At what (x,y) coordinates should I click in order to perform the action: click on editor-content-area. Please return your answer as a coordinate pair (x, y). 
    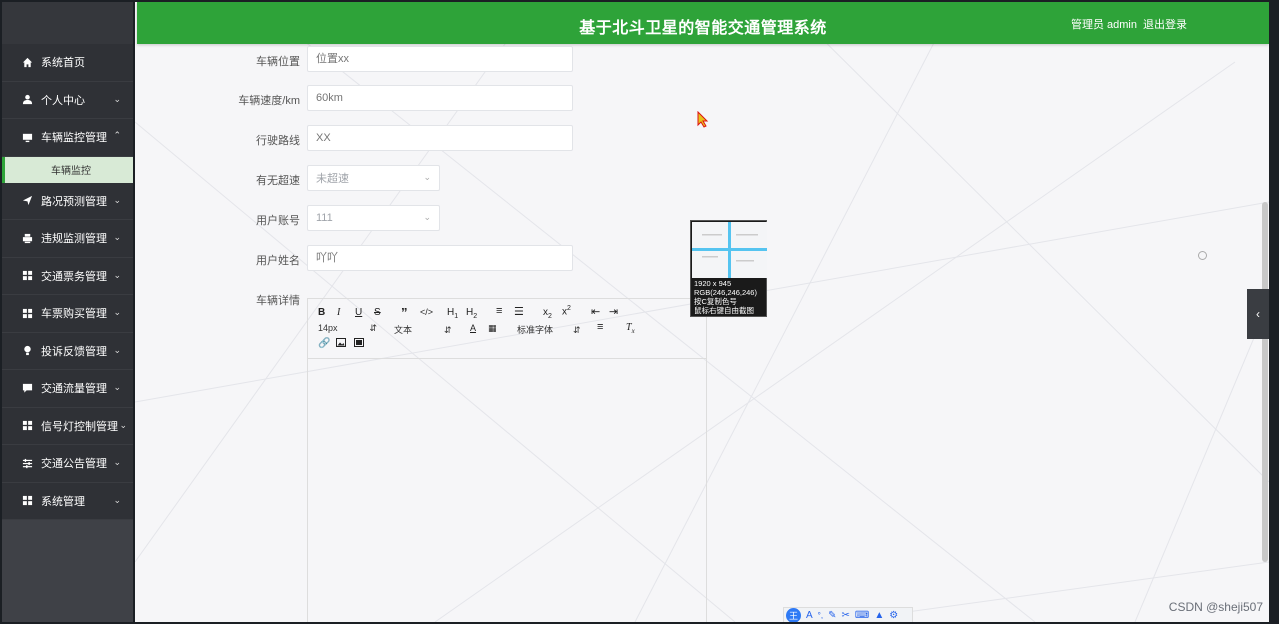
    Looking at the image, I should click on (507, 490).